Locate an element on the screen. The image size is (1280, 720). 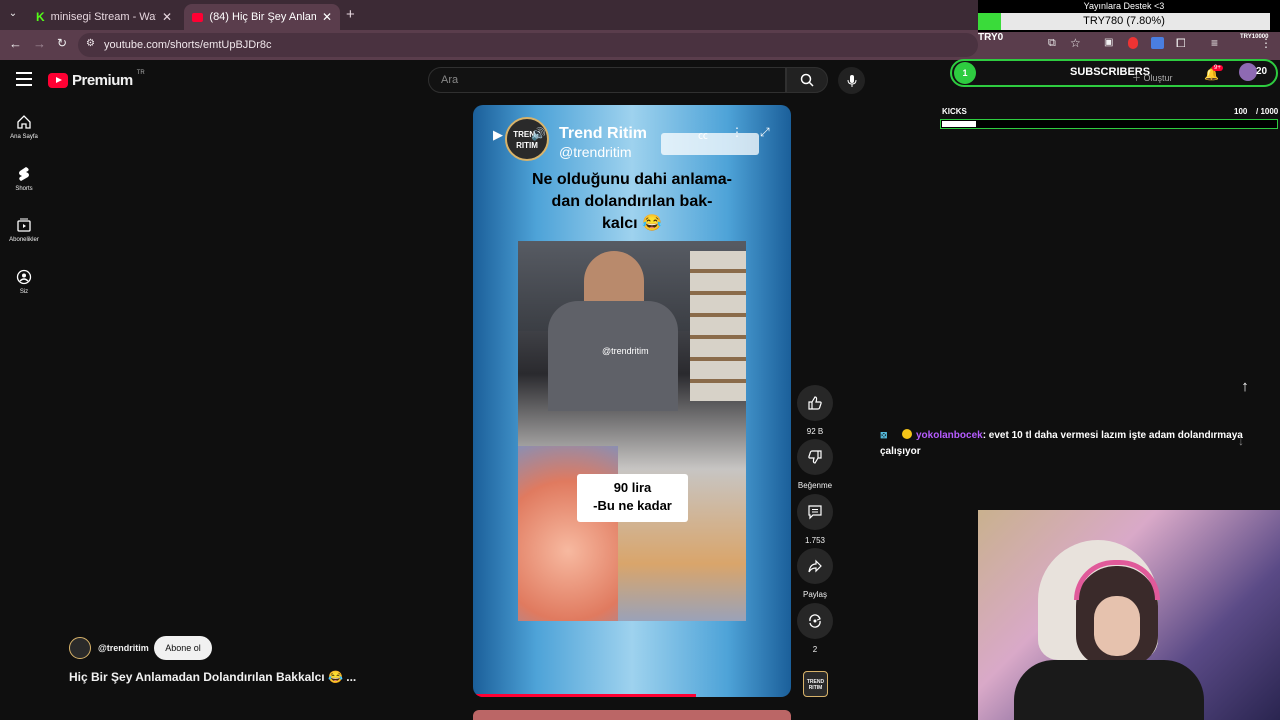
tab-kick: K minisegi Stream - Watch Live o ✕ is located at coordinates (104, 17).